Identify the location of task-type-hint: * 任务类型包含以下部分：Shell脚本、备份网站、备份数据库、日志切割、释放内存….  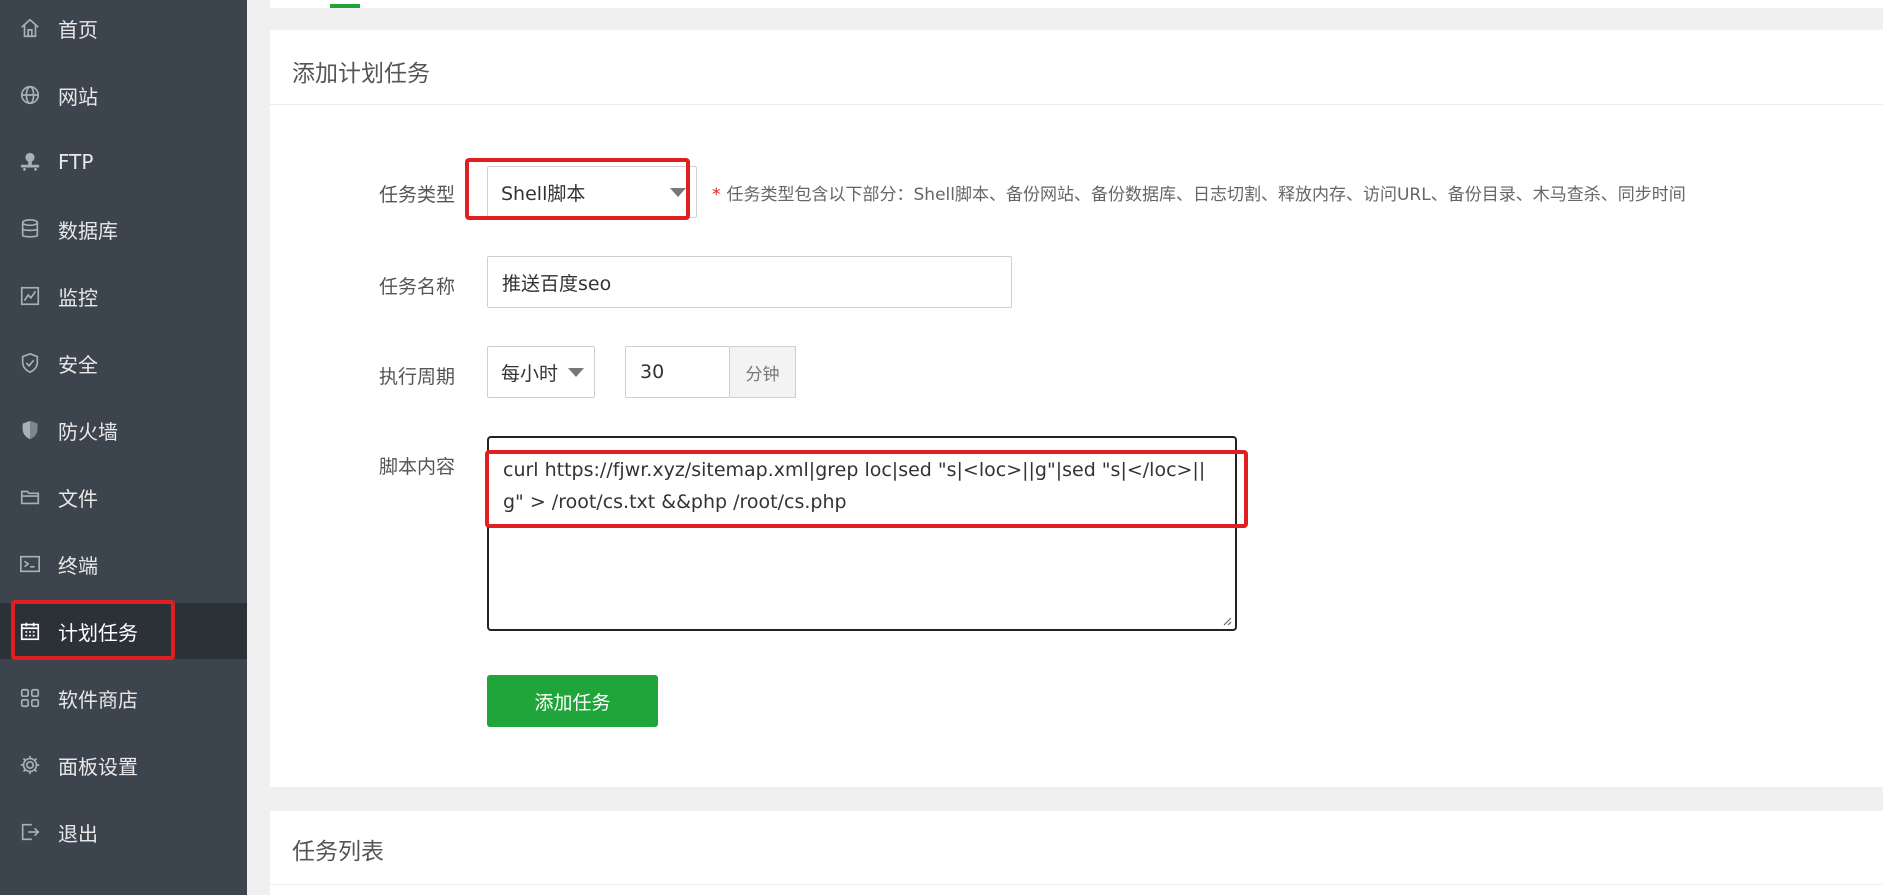
(1199, 192).